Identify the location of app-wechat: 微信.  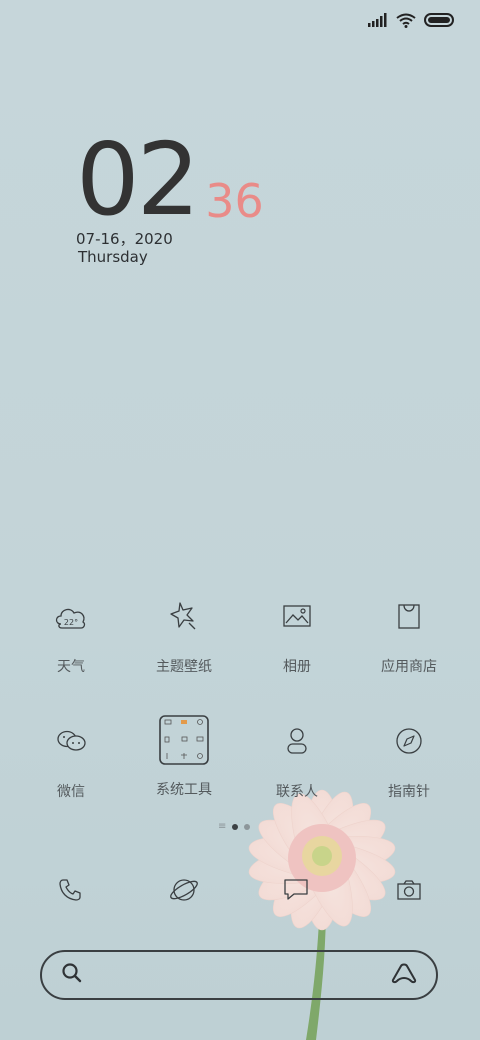
(71, 758).